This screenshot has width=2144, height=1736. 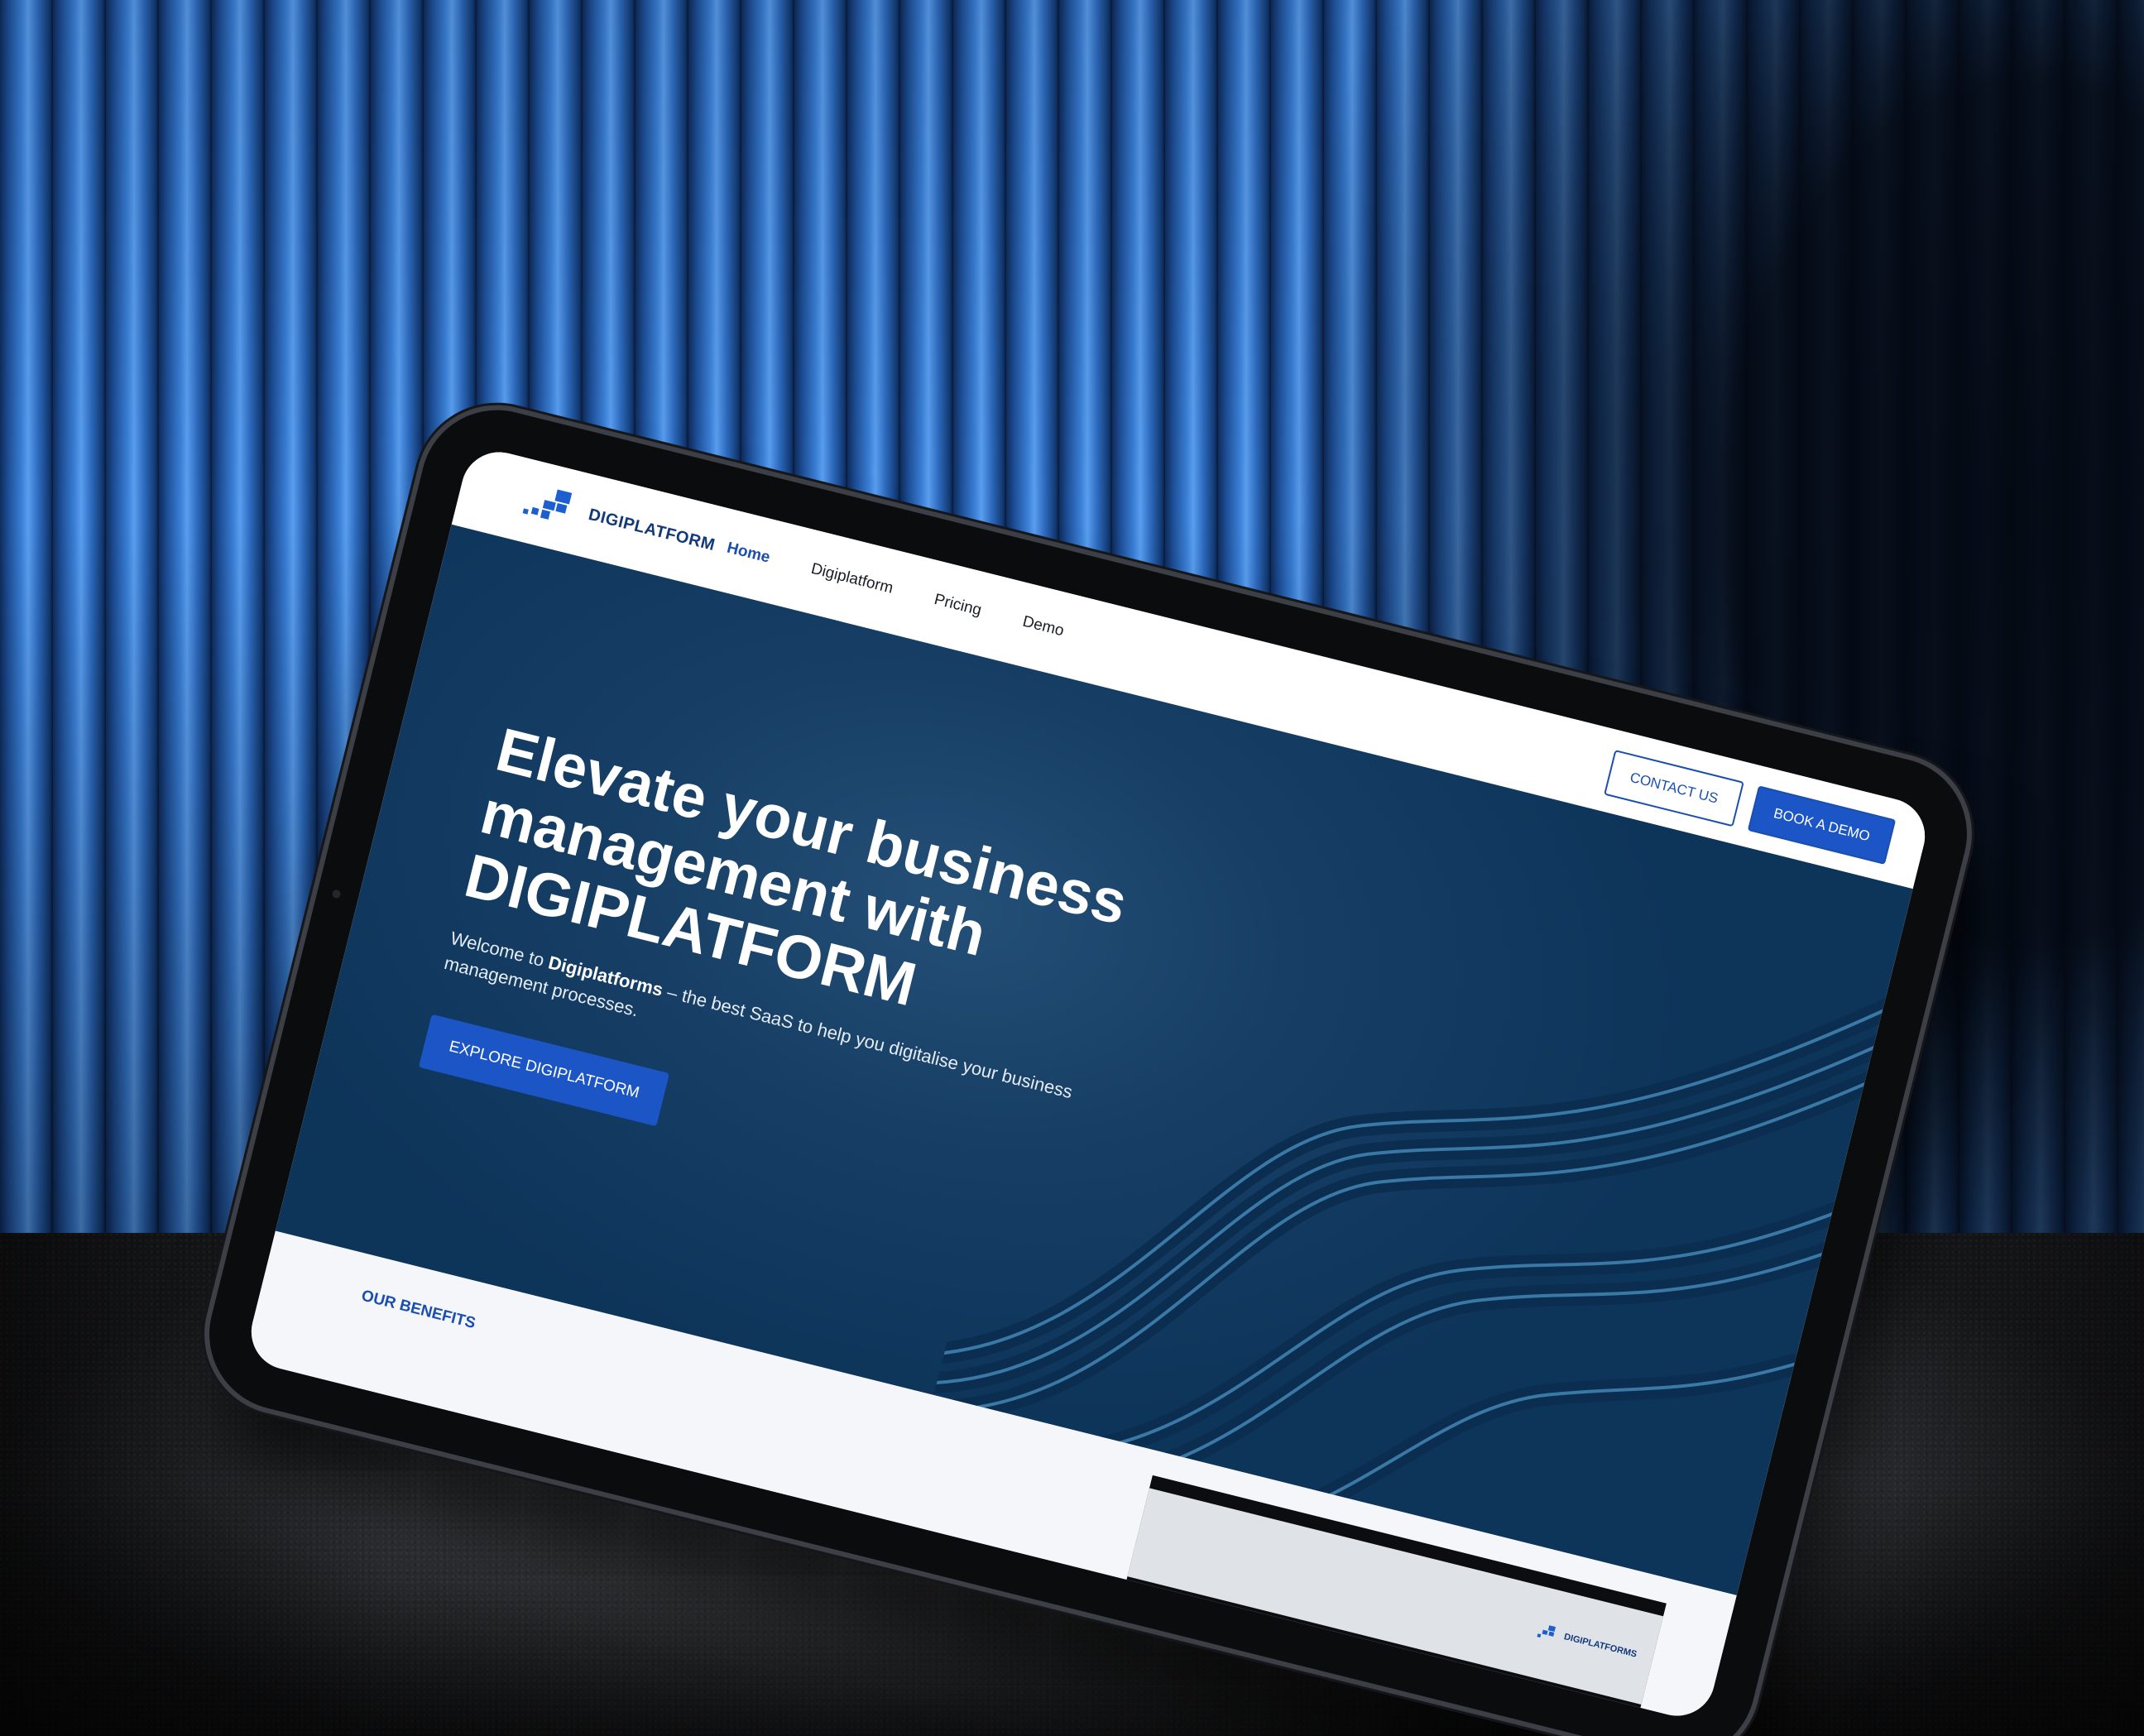 What do you see at coordinates (337, 894) in the screenshot?
I see `front-camera-icon` at bounding box center [337, 894].